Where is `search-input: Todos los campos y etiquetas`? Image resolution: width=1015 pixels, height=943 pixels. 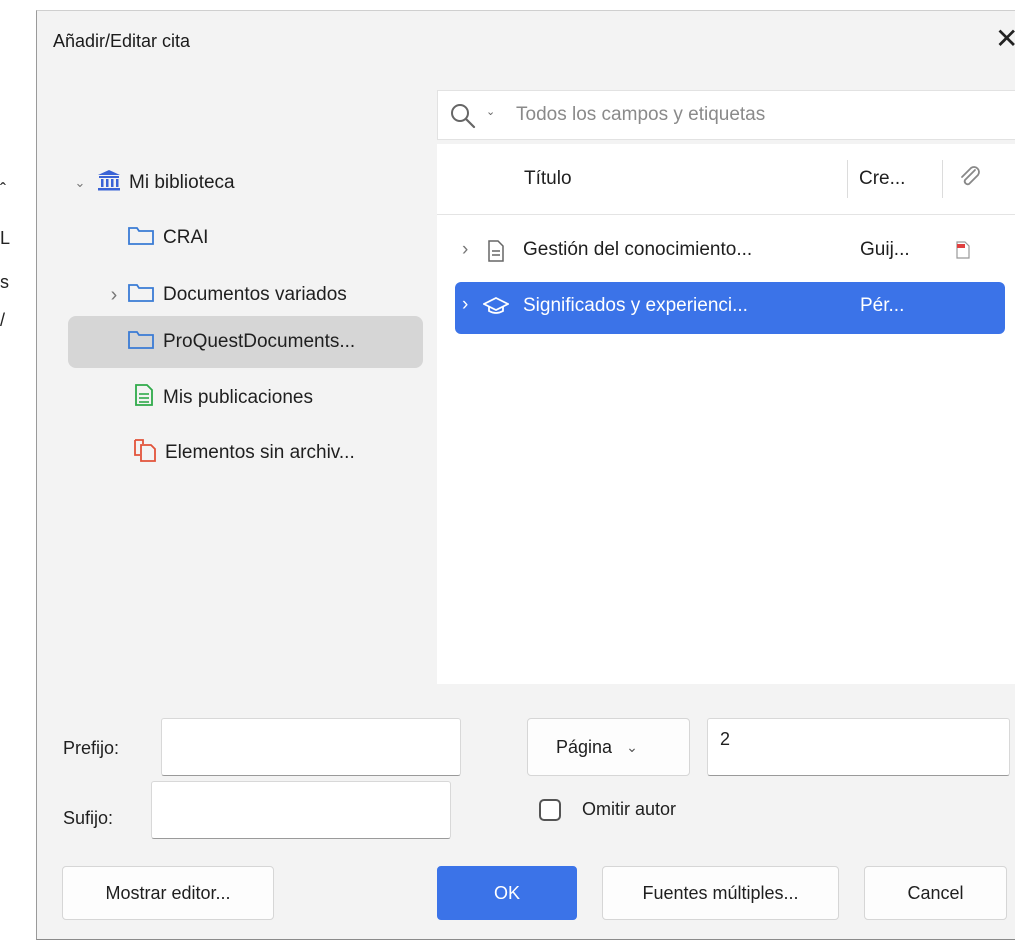 search-input: Todos los campos y etiquetas is located at coordinates (640, 115).